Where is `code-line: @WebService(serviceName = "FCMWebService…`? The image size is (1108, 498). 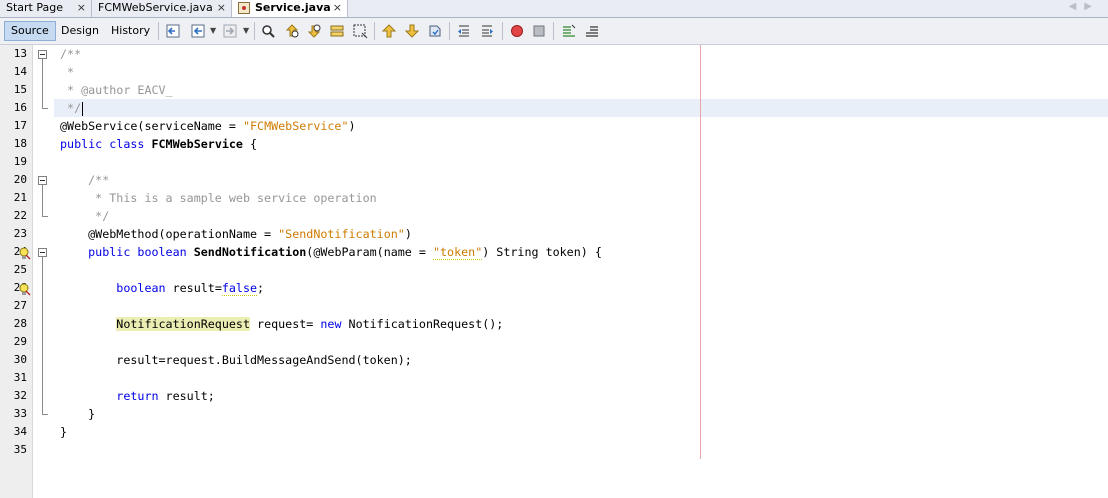 code-line: @WebService(serviceName = "FCMWebService… is located at coordinates (208, 126).